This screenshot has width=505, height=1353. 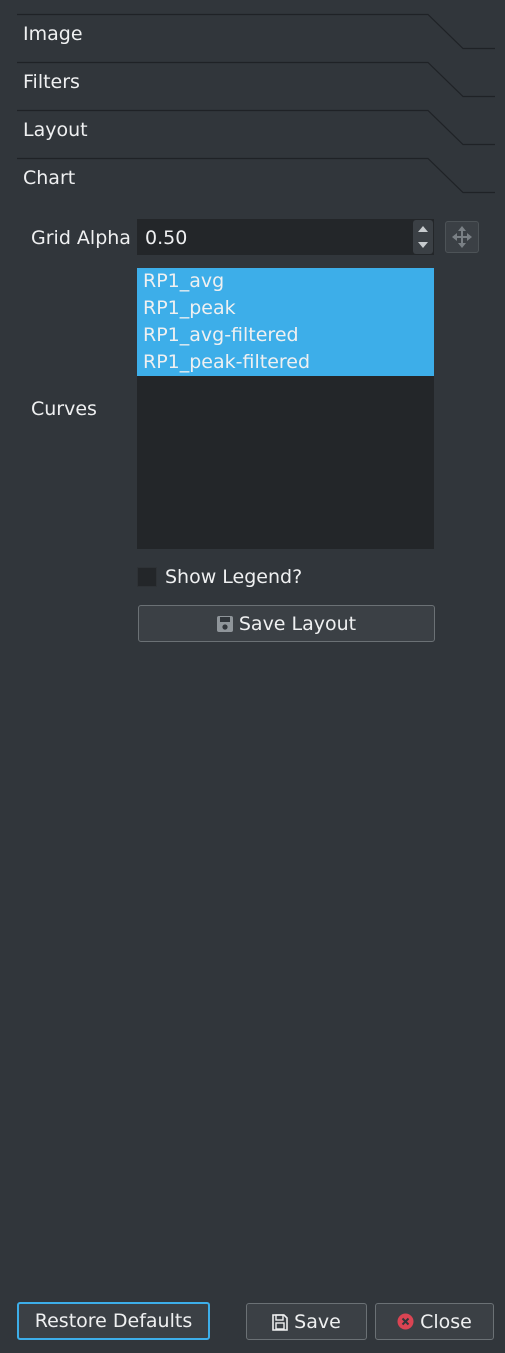 I want to click on show-legend-checkbox, so click(x=147, y=577).